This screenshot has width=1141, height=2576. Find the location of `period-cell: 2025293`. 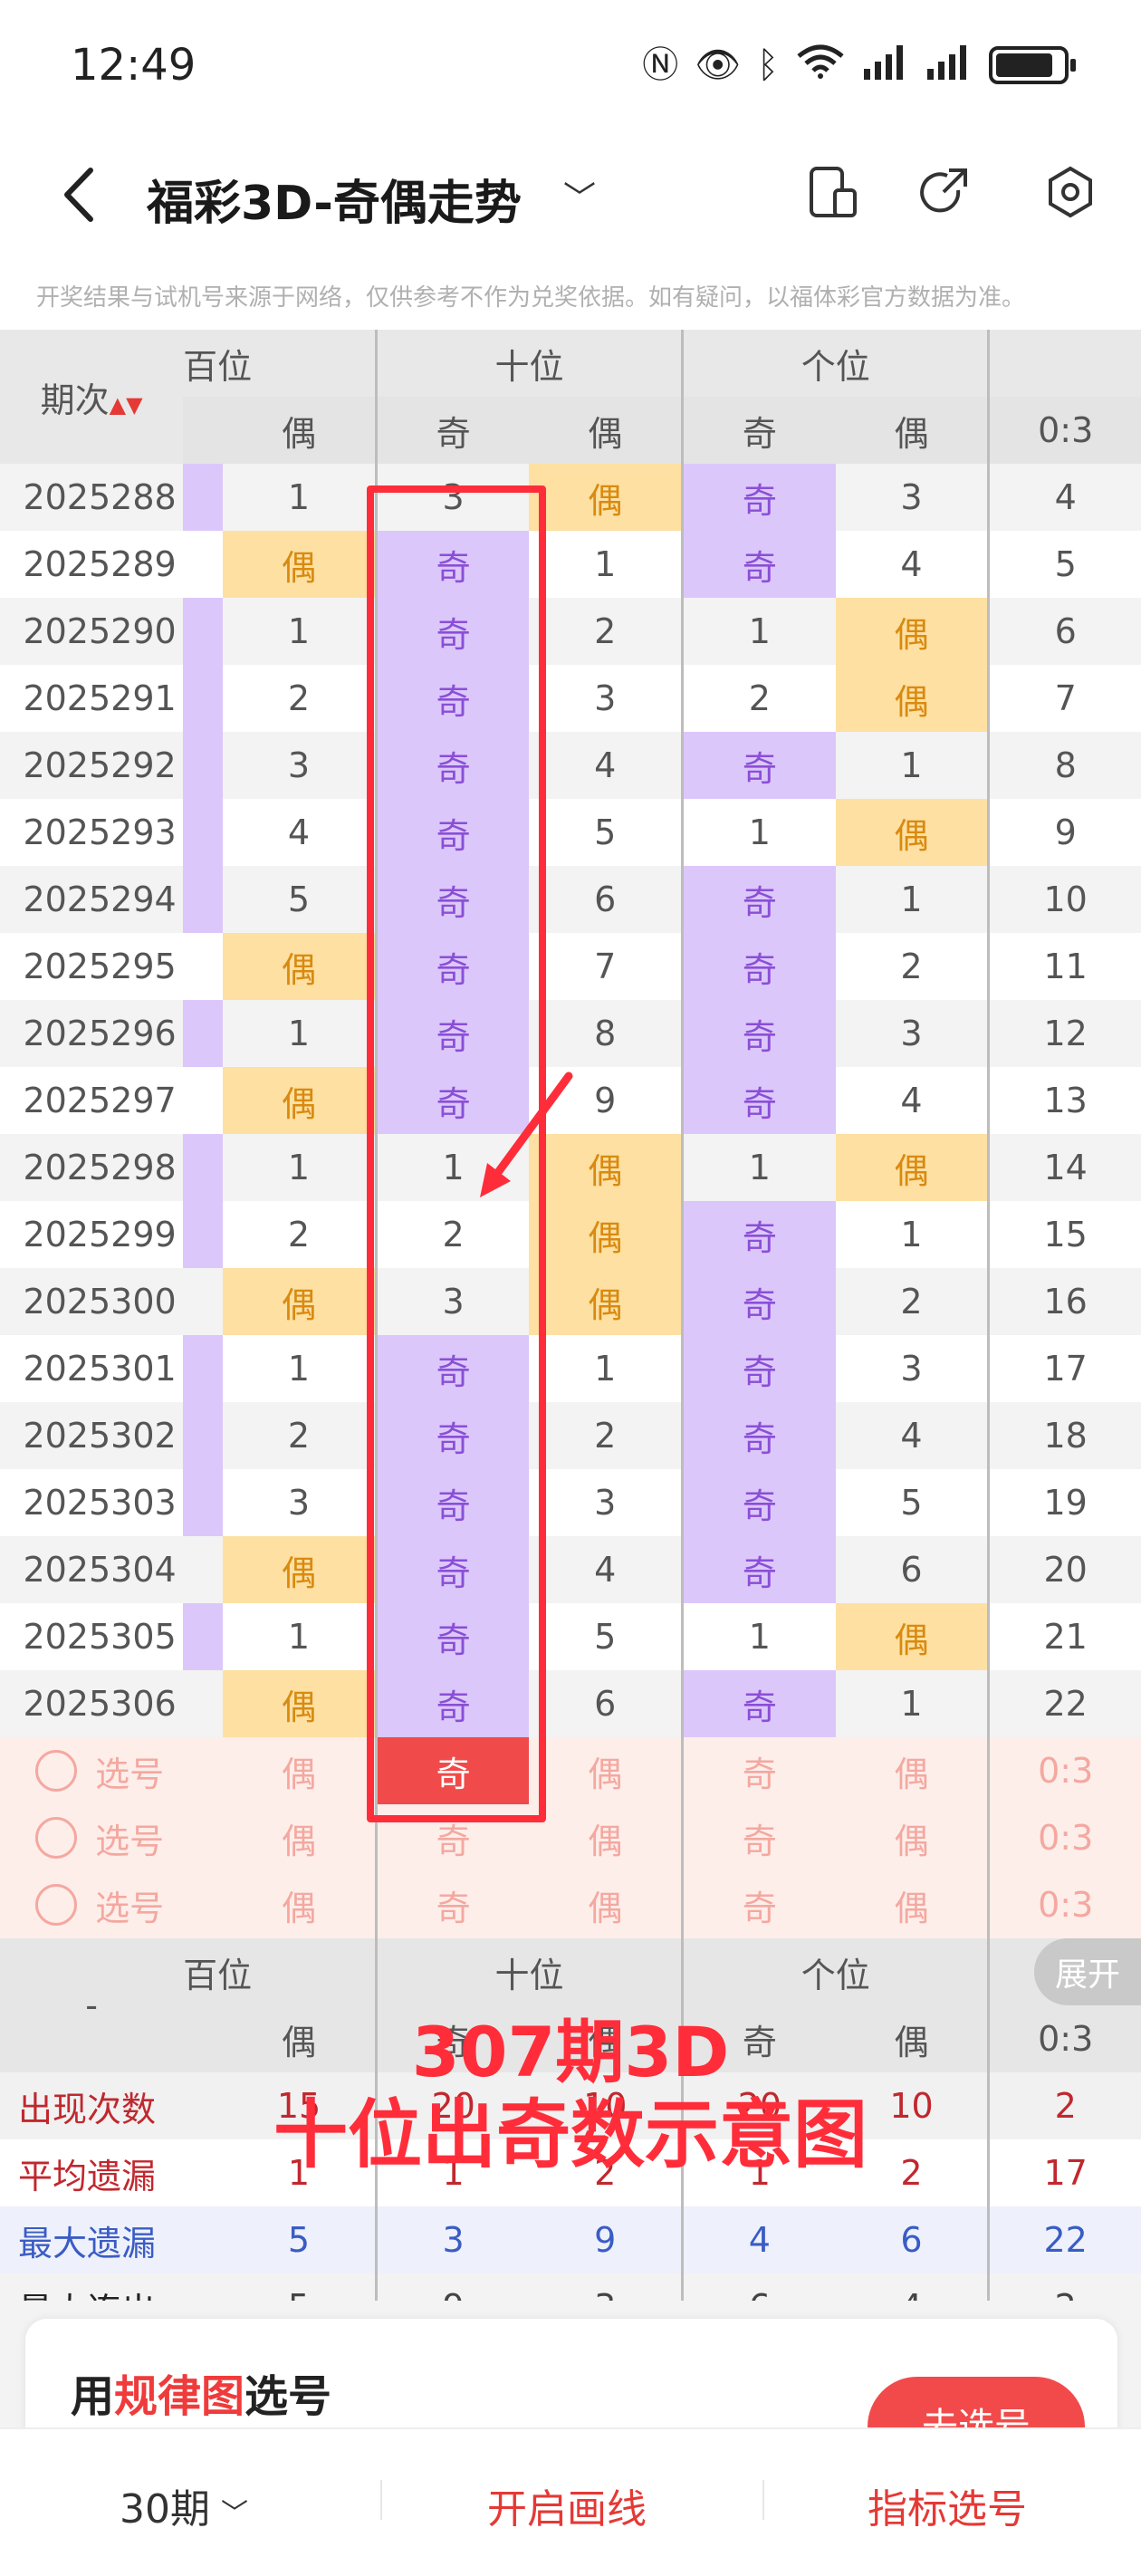

period-cell: 2025293 is located at coordinates (92, 832).